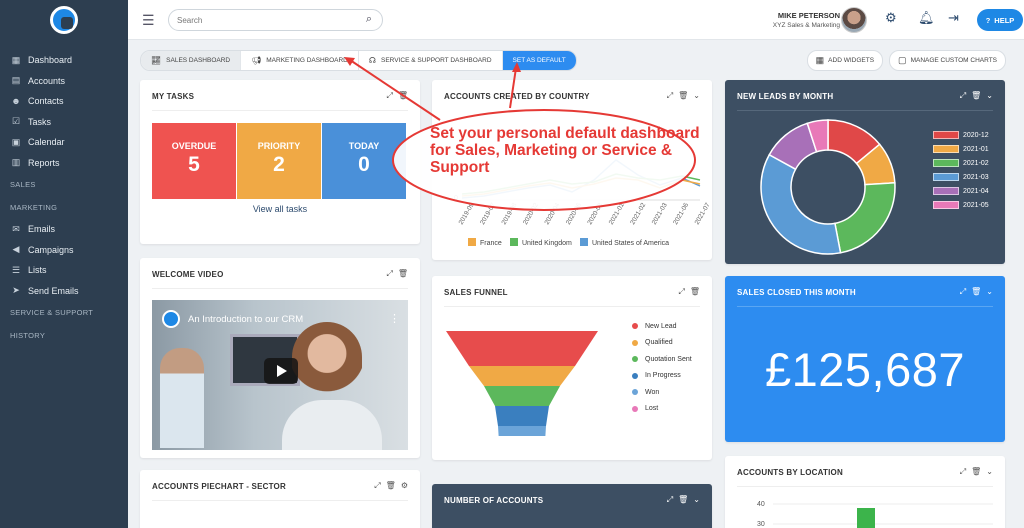 Image resolution: width=1024 pixels, height=528 pixels. What do you see at coordinates (394, 318) in the screenshot?
I see `kebab-menu-icon: ⋮` at bounding box center [394, 318].